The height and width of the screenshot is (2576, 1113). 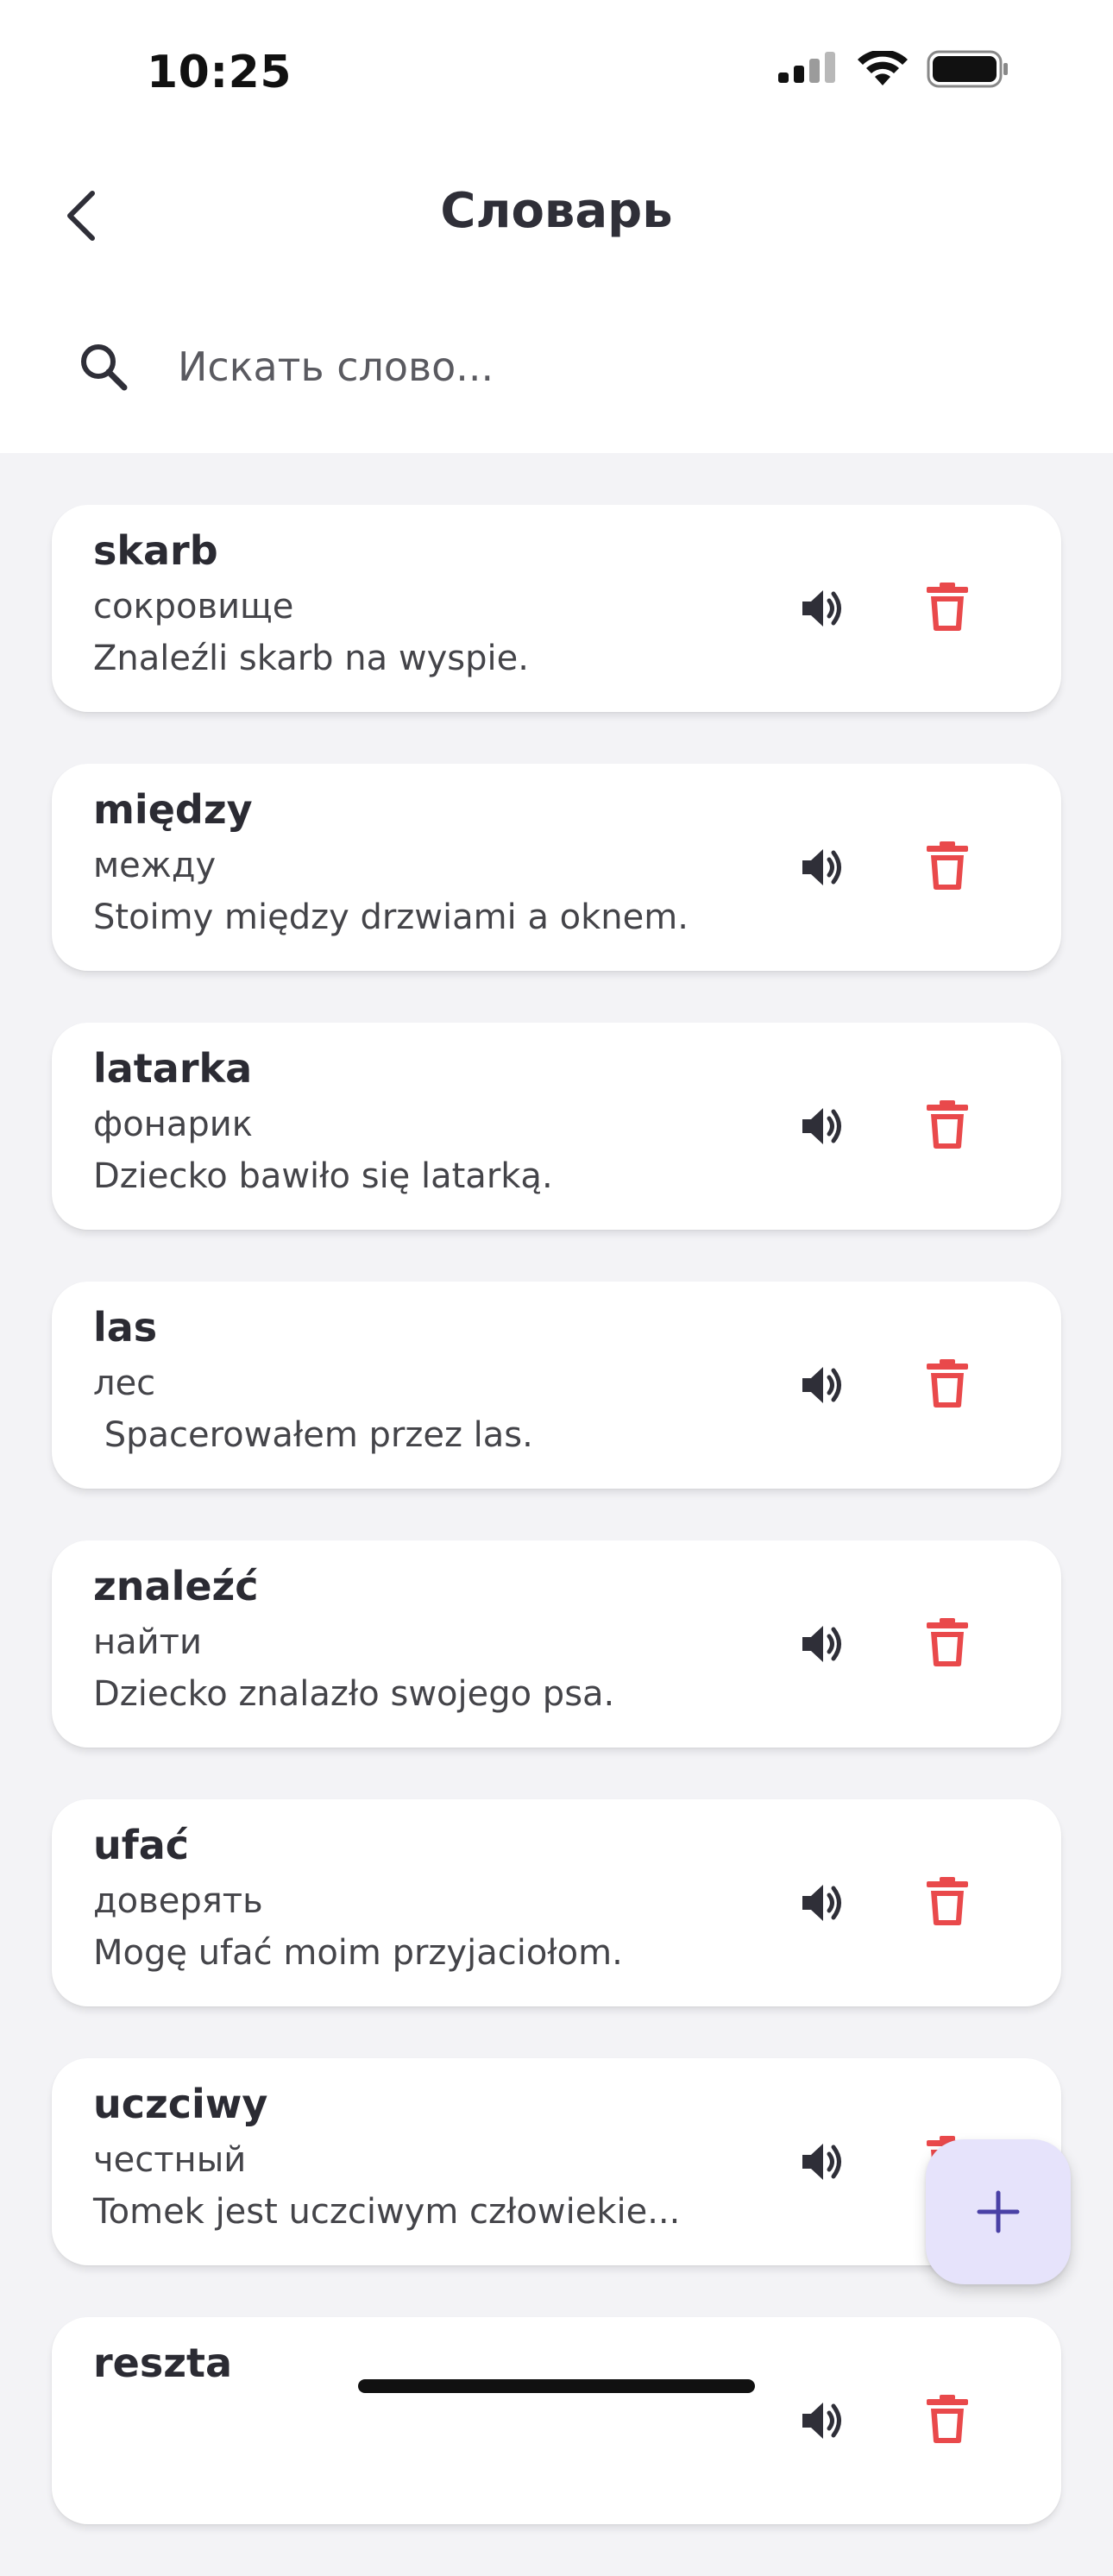 I want to click on word-example: Spacerowałem przez las., so click(x=313, y=1435).